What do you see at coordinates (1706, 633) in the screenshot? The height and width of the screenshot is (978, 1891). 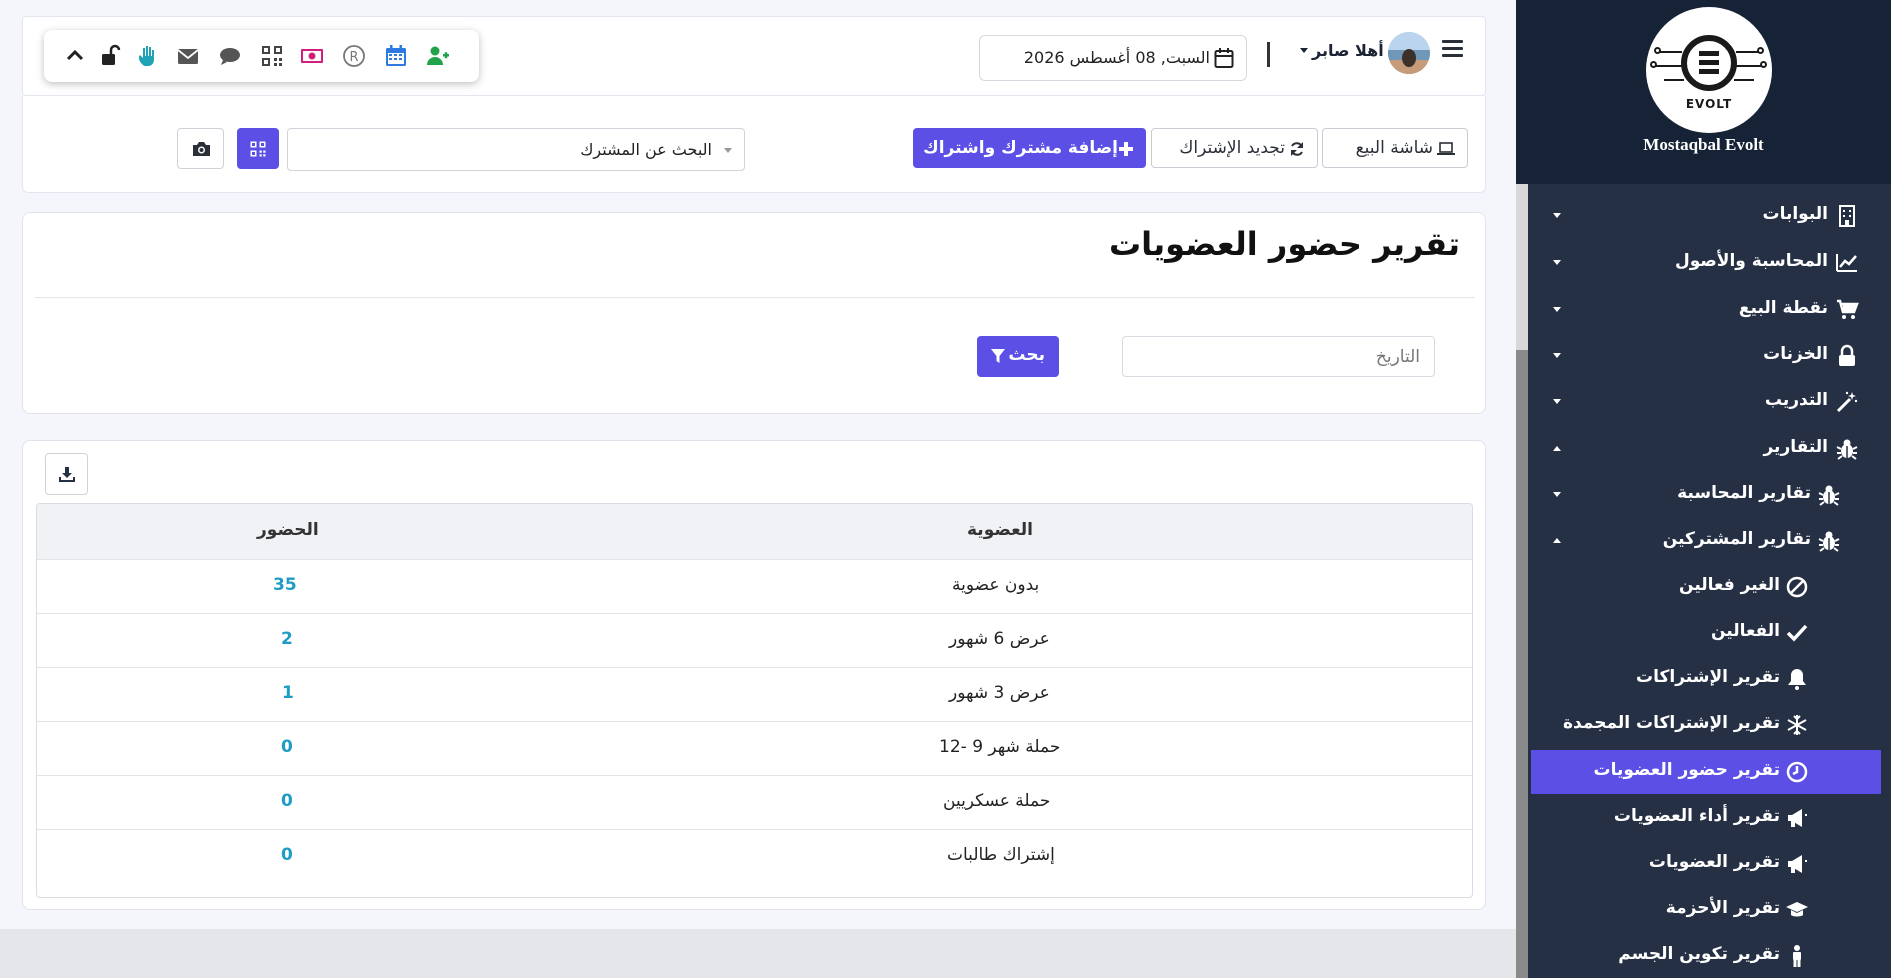 I see `sidebar-item-active: الفعالين` at bounding box center [1706, 633].